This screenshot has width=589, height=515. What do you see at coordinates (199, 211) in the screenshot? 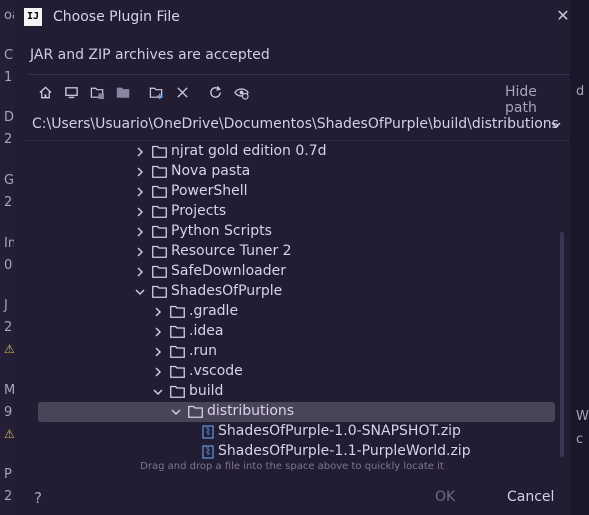
I see `tree-item-label: Projects` at bounding box center [199, 211].